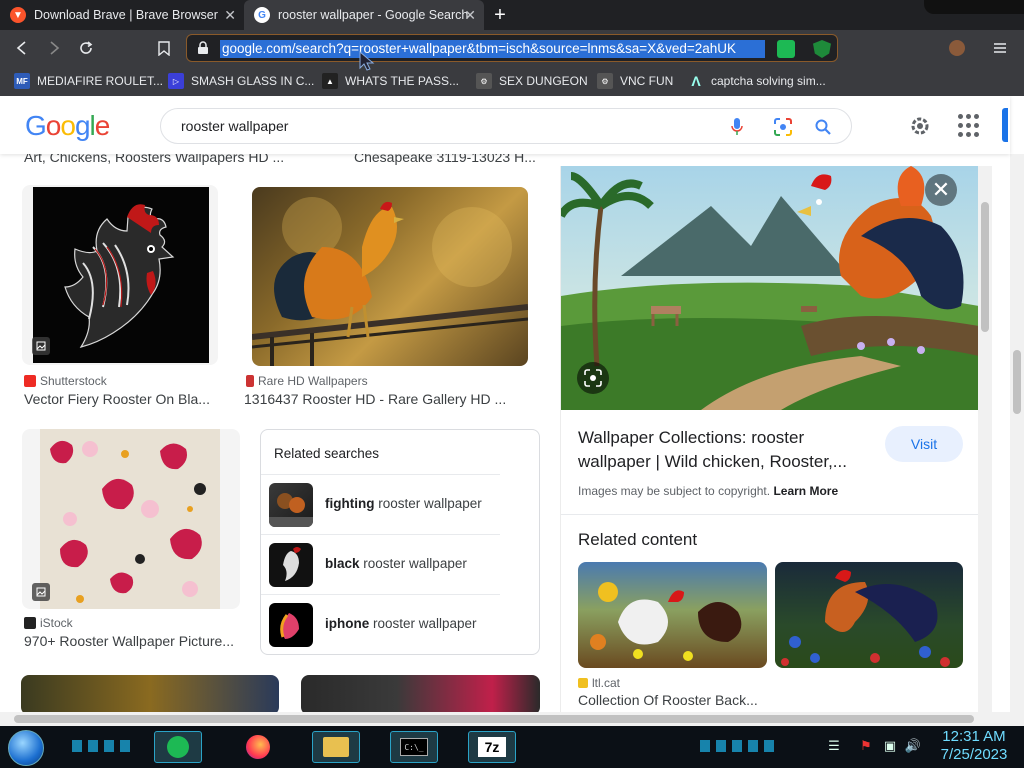 This screenshot has height=768, width=1024. What do you see at coordinates (164, 48) in the screenshot?
I see `bookmark-icon` at bounding box center [164, 48].